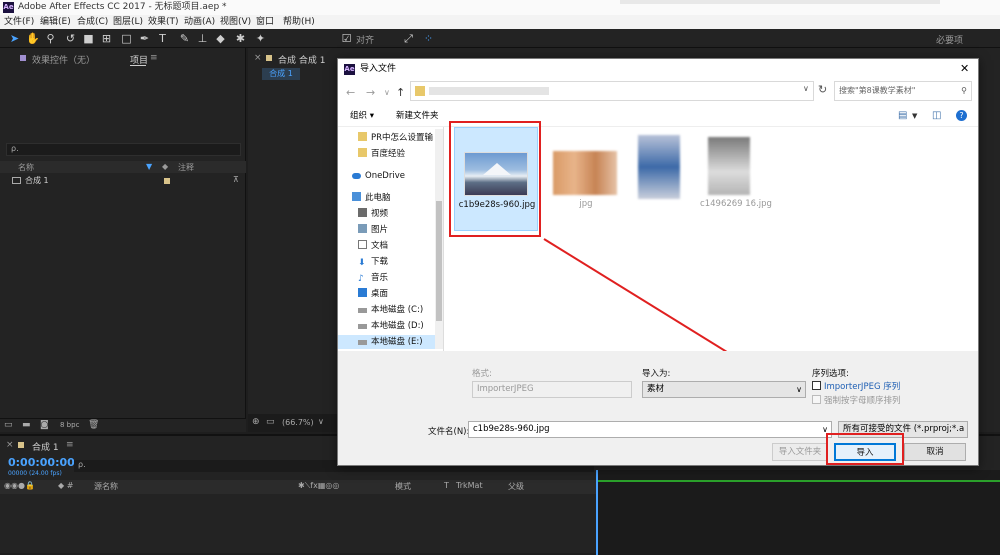 The width and height of the screenshot is (1000, 555). I want to click on menu-file: 文件(F), so click(19, 22).